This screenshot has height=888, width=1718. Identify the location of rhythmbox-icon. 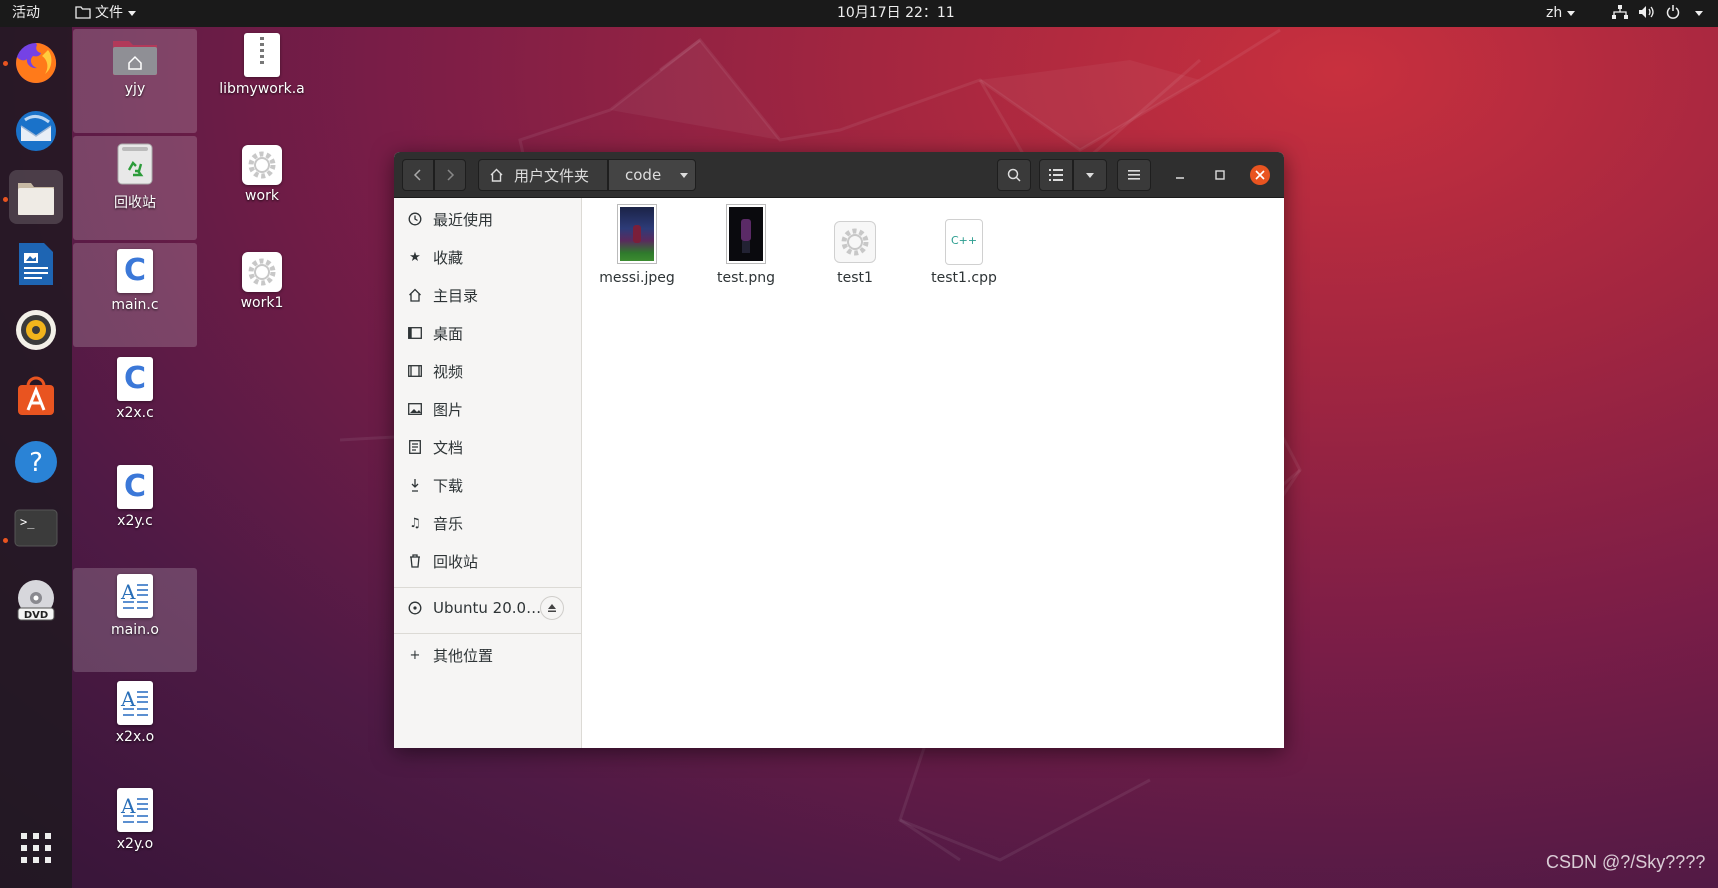
(36, 330).